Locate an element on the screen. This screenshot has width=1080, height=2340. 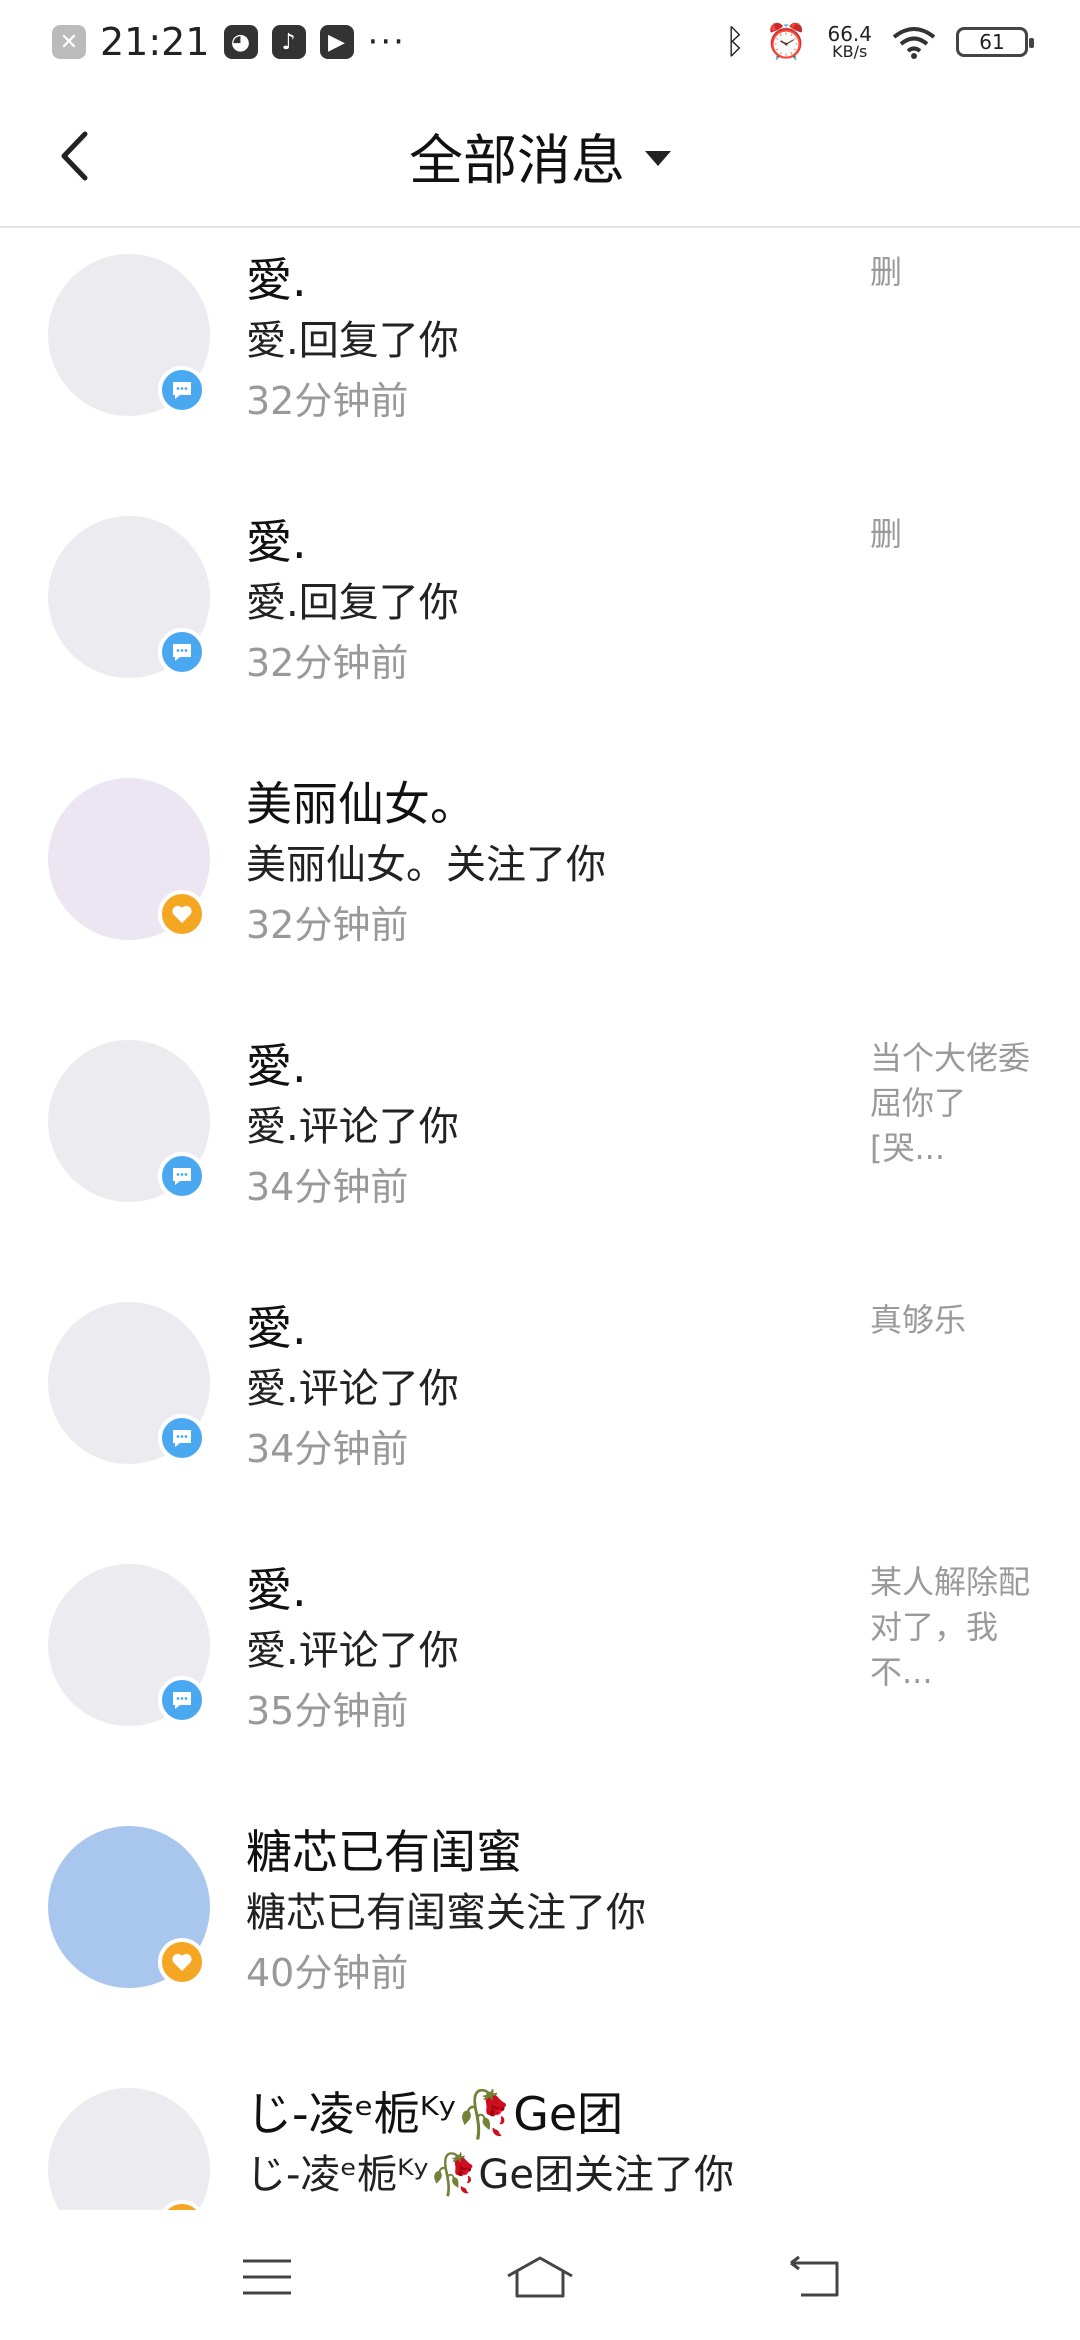
menu-icon is located at coordinates (266, 2277).